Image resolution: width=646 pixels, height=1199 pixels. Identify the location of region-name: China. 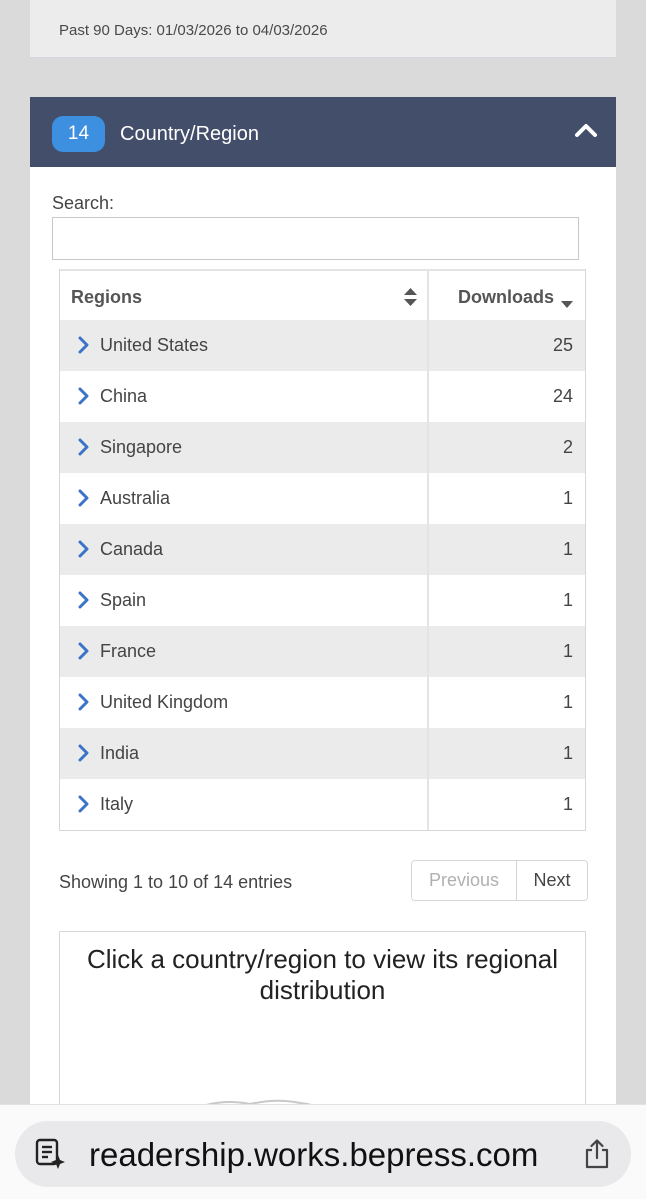
(124, 396).